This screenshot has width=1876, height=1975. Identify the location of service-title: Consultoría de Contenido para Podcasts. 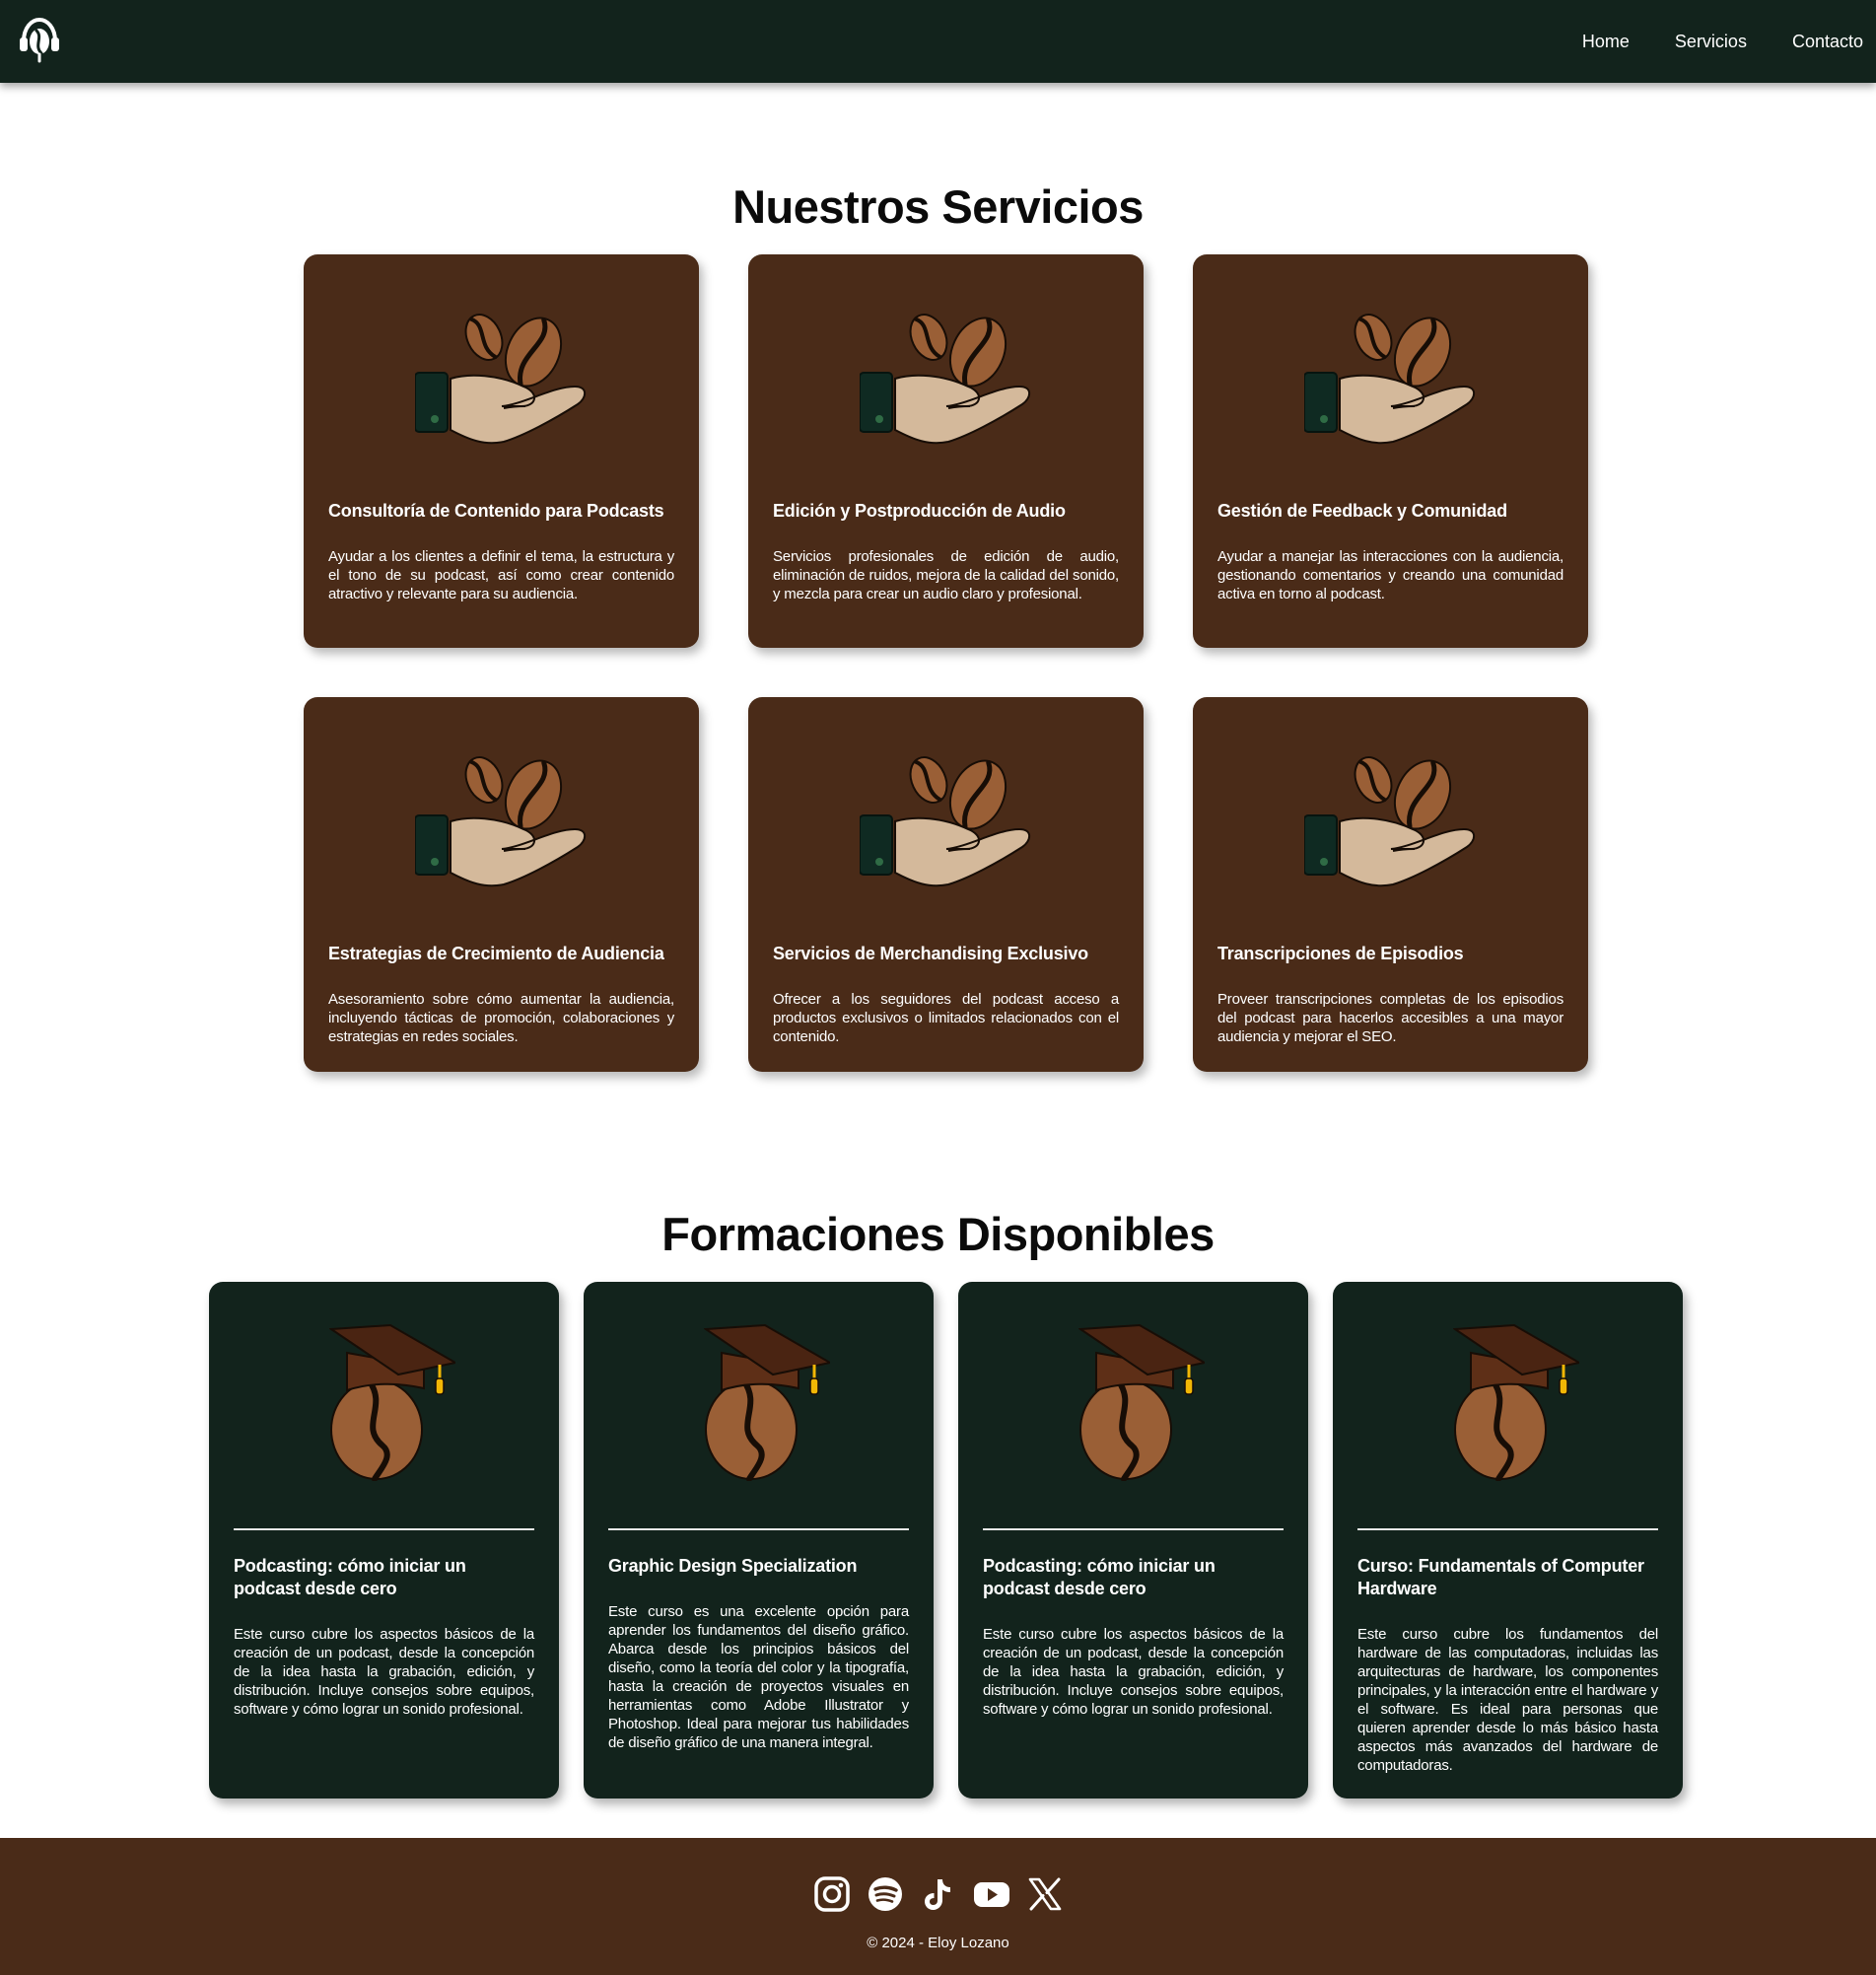
(496, 511).